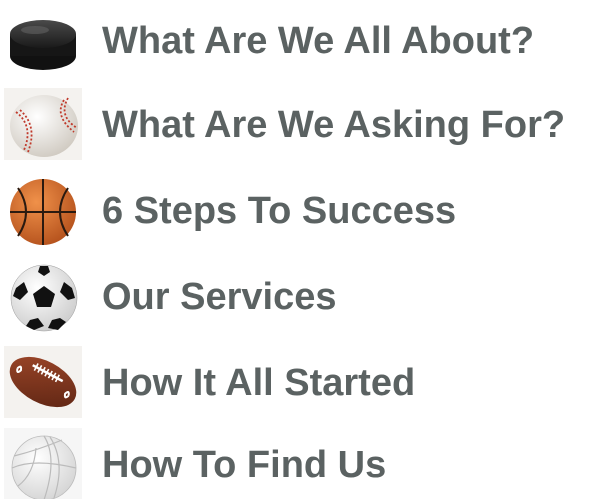 The height and width of the screenshot is (499, 592). What do you see at coordinates (43, 124) in the screenshot?
I see `baseball-icon` at bounding box center [43, 124].